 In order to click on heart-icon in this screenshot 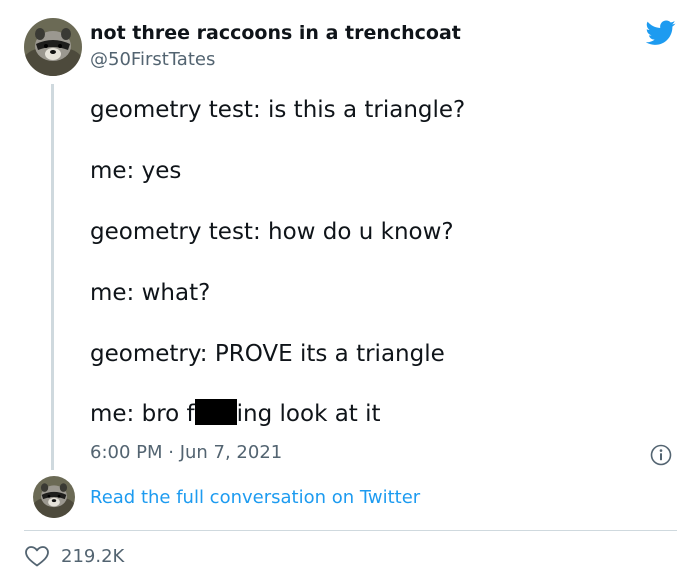, I will do `click(37, 556)`.